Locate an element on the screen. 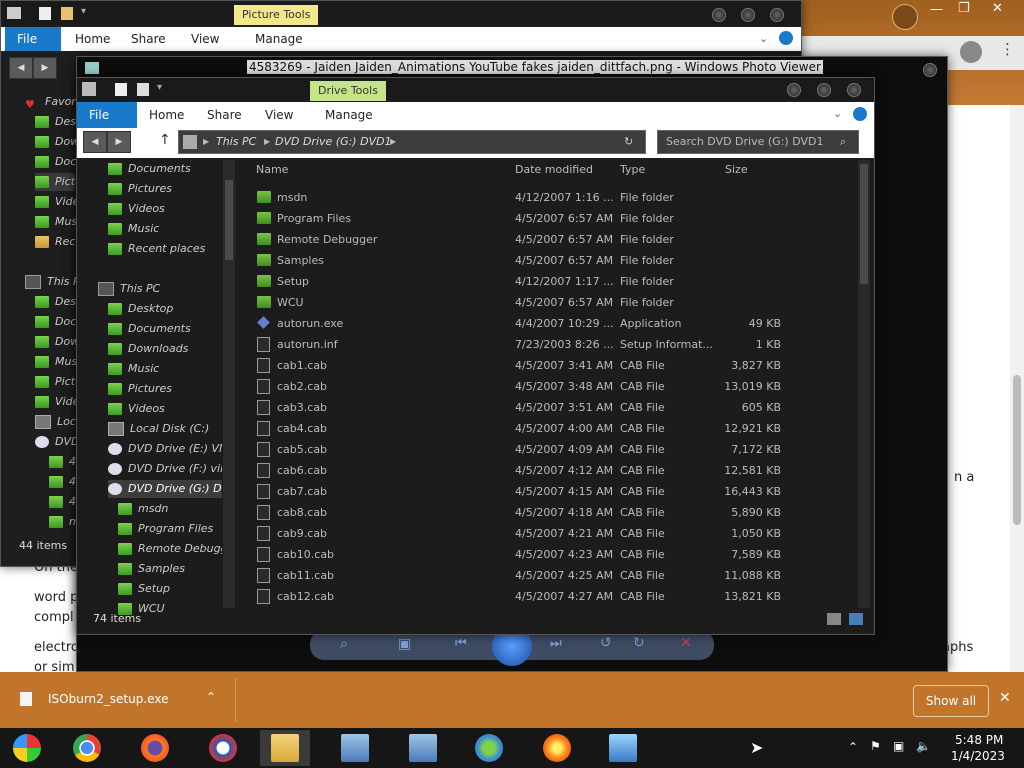 This screenshot has width=1024, height=768. start-button is located at coordinates (27, 748).